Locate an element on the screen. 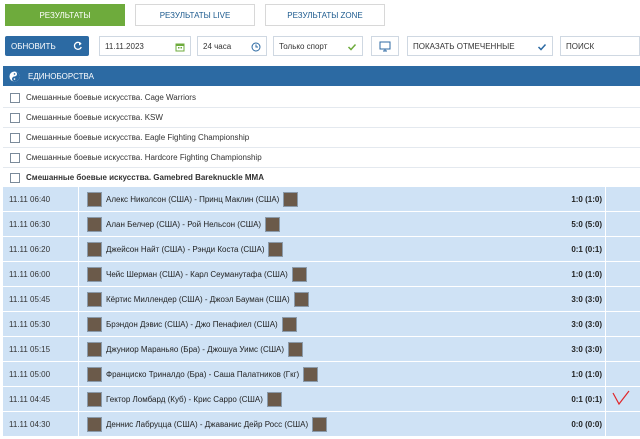 This screenshot has width=640, height=439. date-picker: 11.11.2023 is located at coordinates (145, 46).